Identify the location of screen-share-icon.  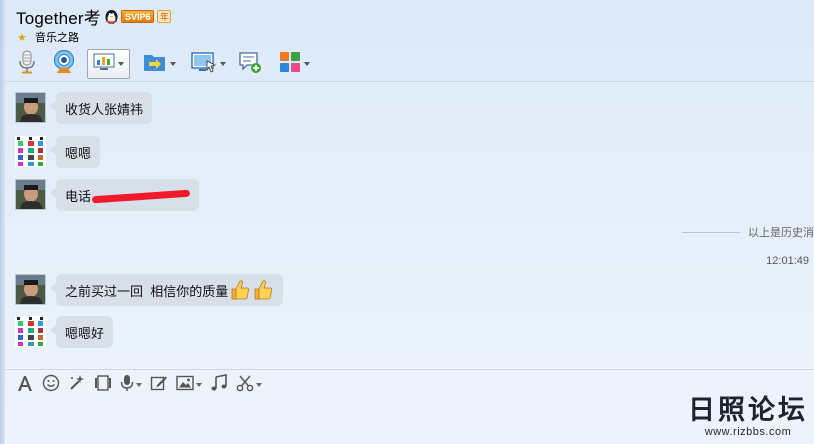
(104, 64).